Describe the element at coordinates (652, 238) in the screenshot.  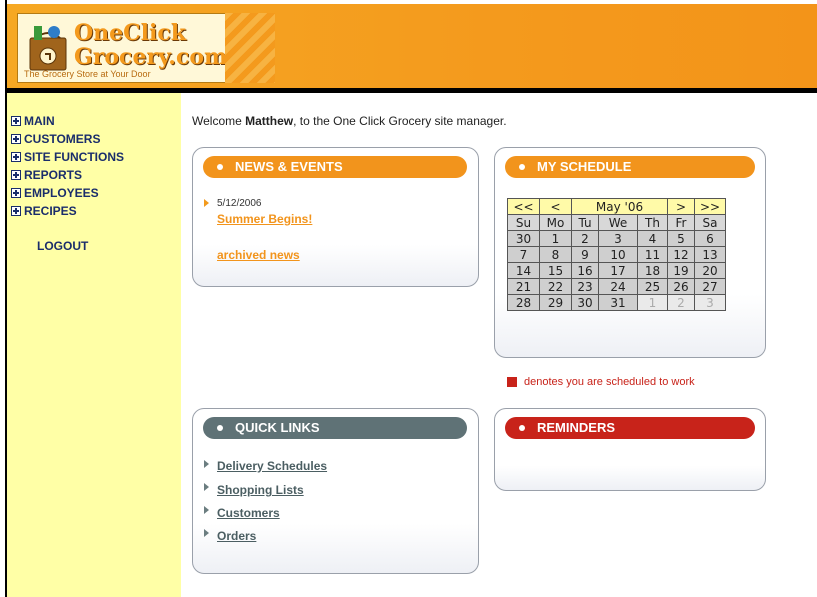
I see `calendar-day: 4` at that location.